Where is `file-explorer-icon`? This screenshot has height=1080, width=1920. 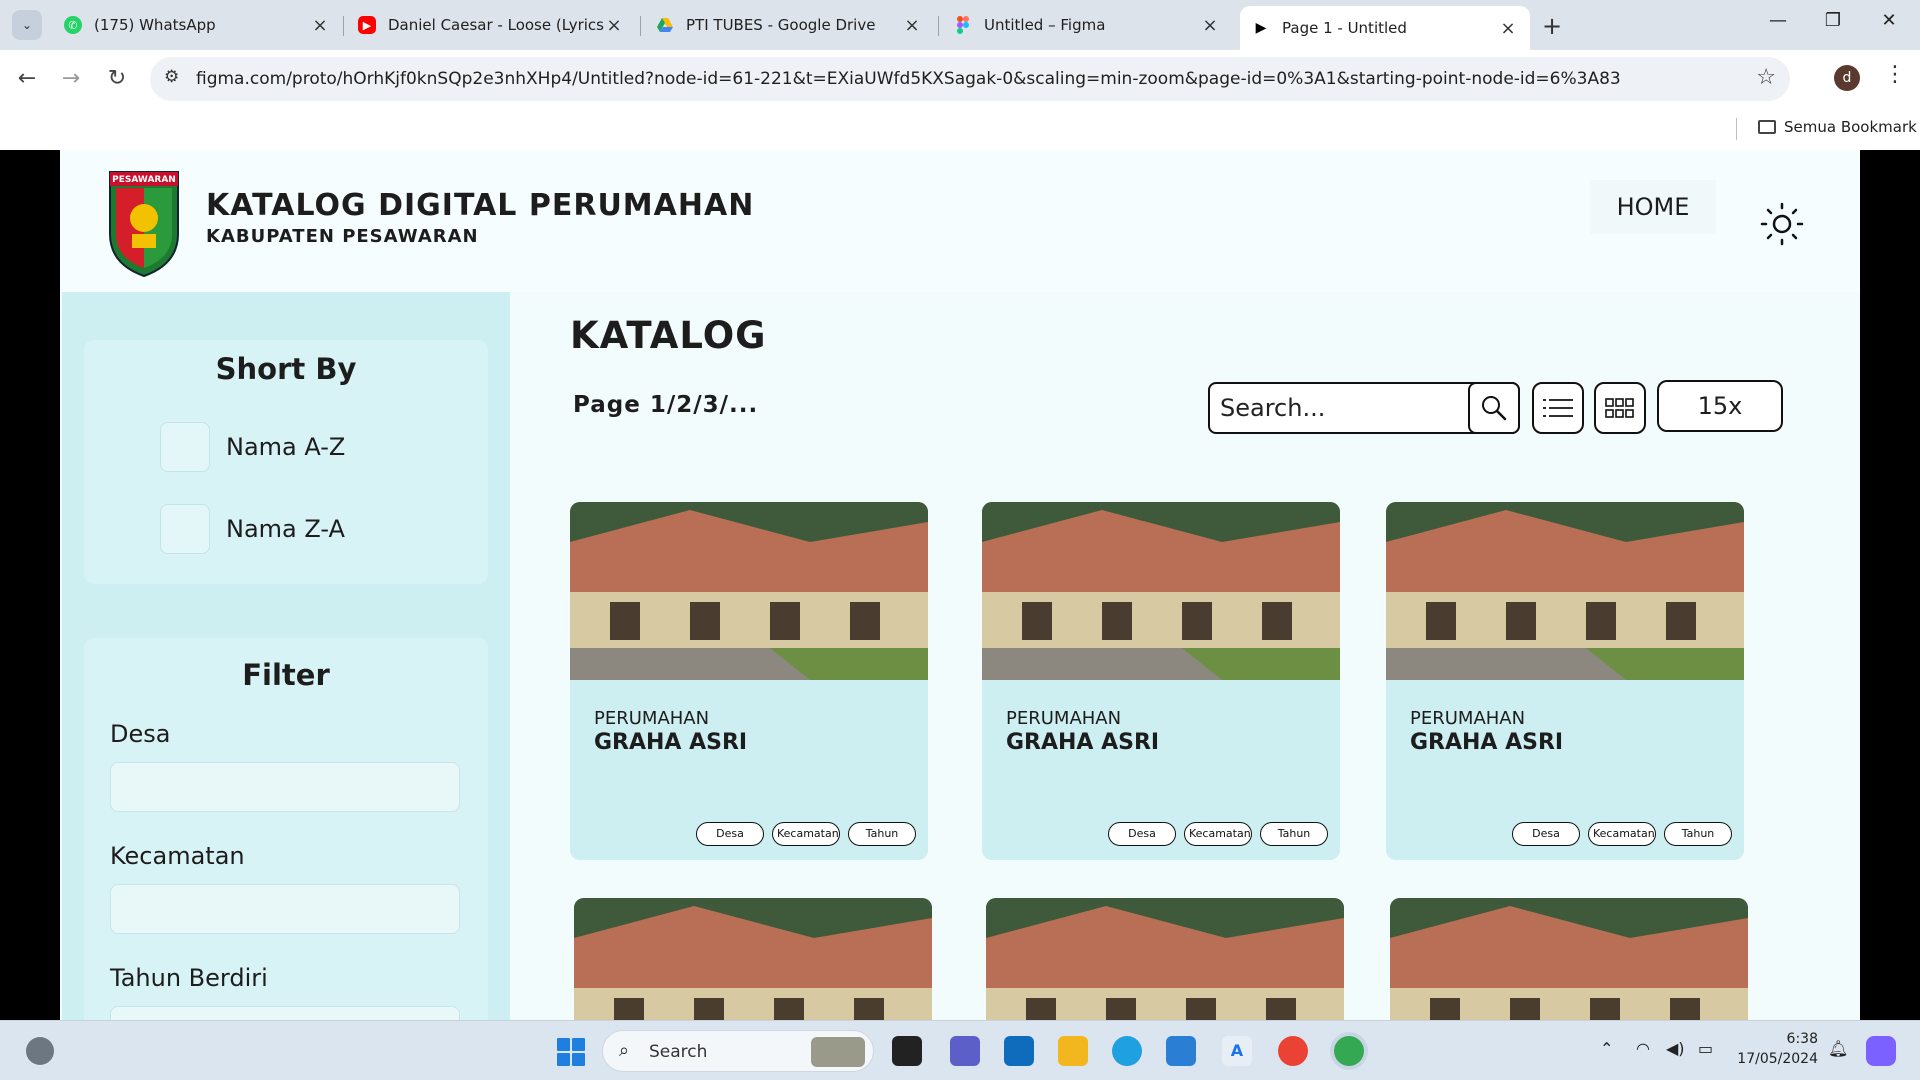
file-explorer-icon is located at coordinates (1073, 1051).